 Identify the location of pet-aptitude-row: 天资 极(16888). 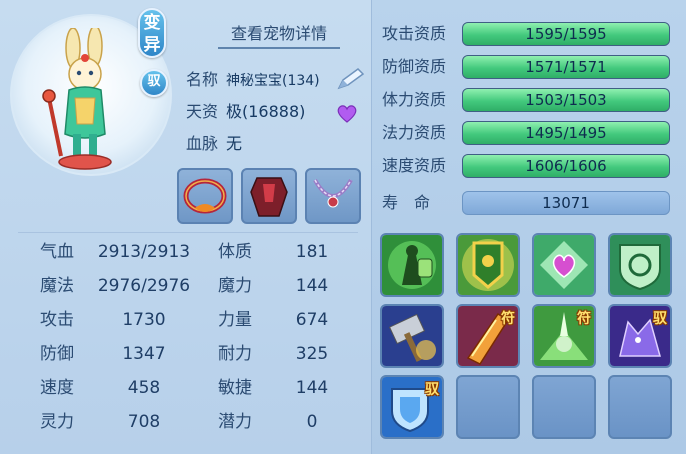
(245, 112).